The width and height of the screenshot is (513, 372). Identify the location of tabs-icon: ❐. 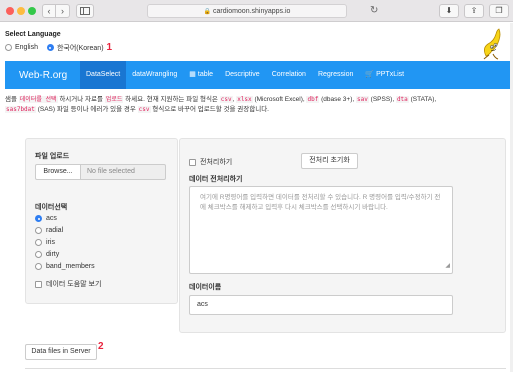
(499, 11).